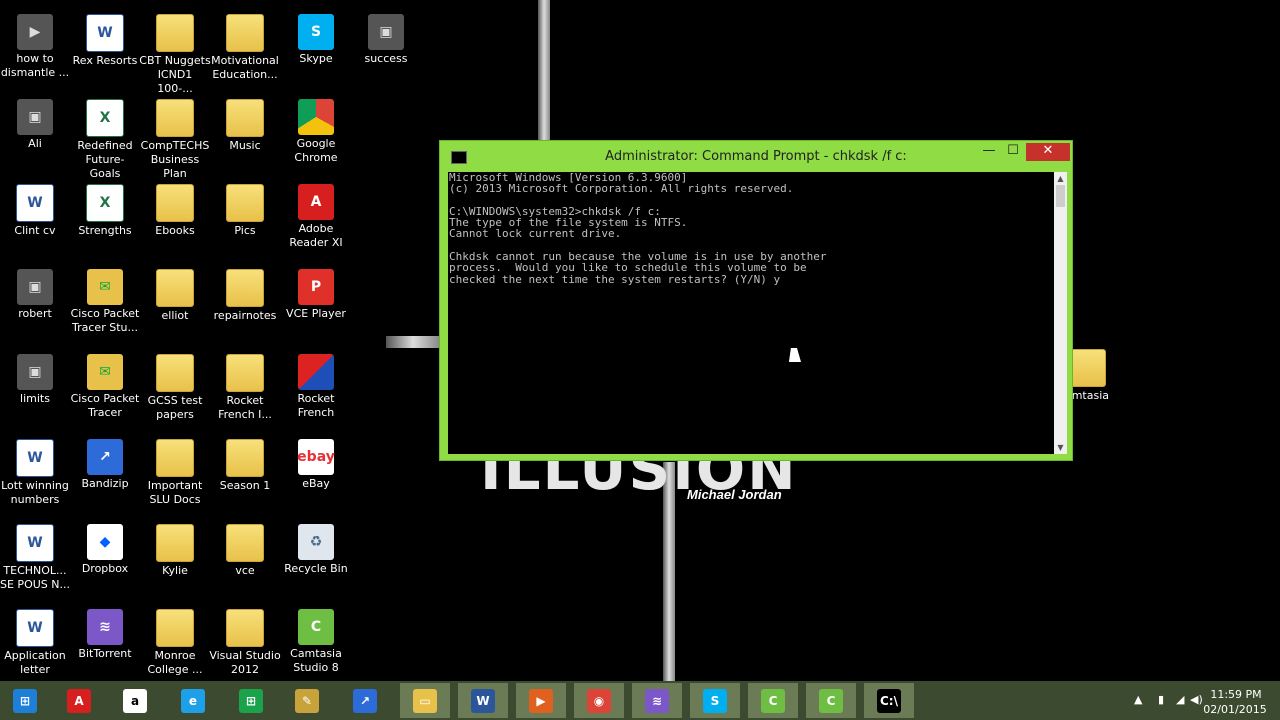 Image resolution: width=1280 pixels, height=720 pixels. Describe the element at coordinates (483, 700) in the screenshot. I see `taskbar-button: W` at that location.